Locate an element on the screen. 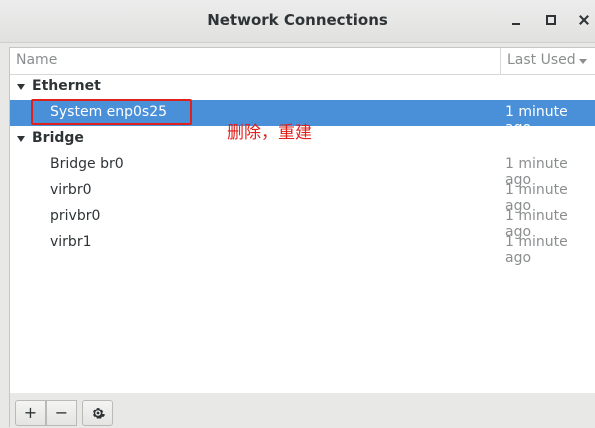 Image resolution: width=595 pixels, height=428 pixels. connection-label: Bridge br0 is located at coordinates (87, 164).